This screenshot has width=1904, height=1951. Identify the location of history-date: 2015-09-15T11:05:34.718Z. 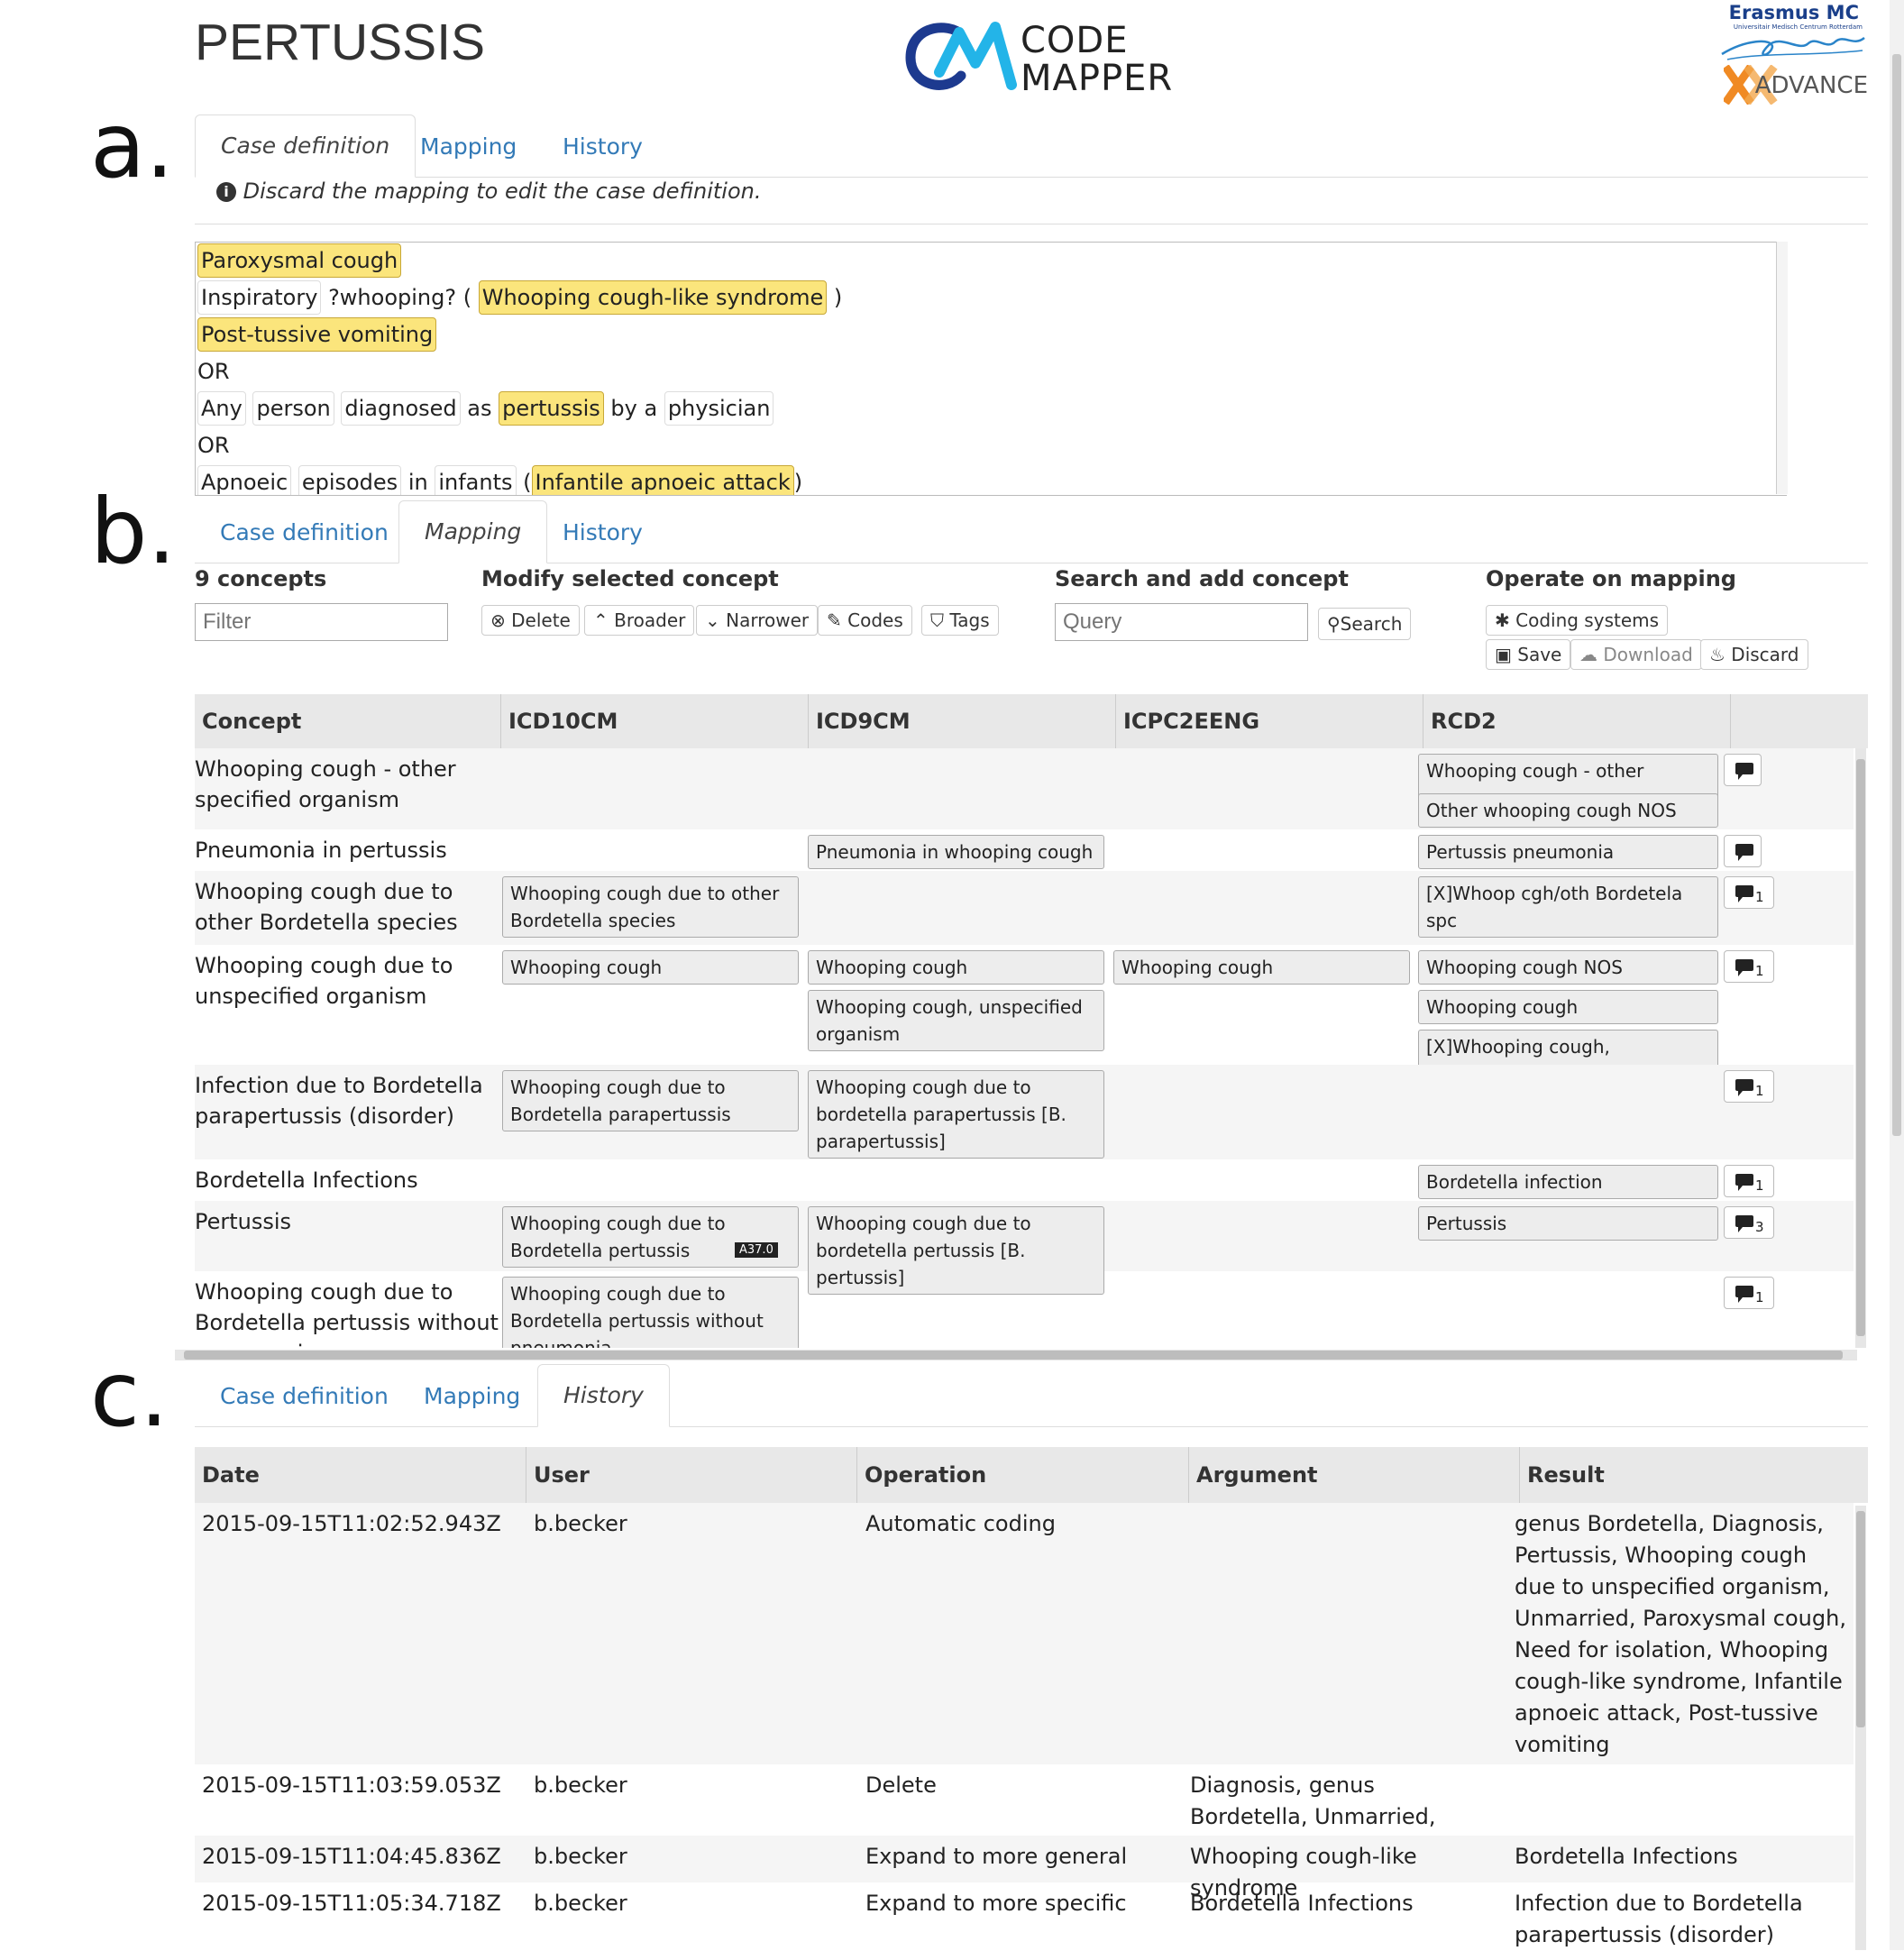
(352, 1903).